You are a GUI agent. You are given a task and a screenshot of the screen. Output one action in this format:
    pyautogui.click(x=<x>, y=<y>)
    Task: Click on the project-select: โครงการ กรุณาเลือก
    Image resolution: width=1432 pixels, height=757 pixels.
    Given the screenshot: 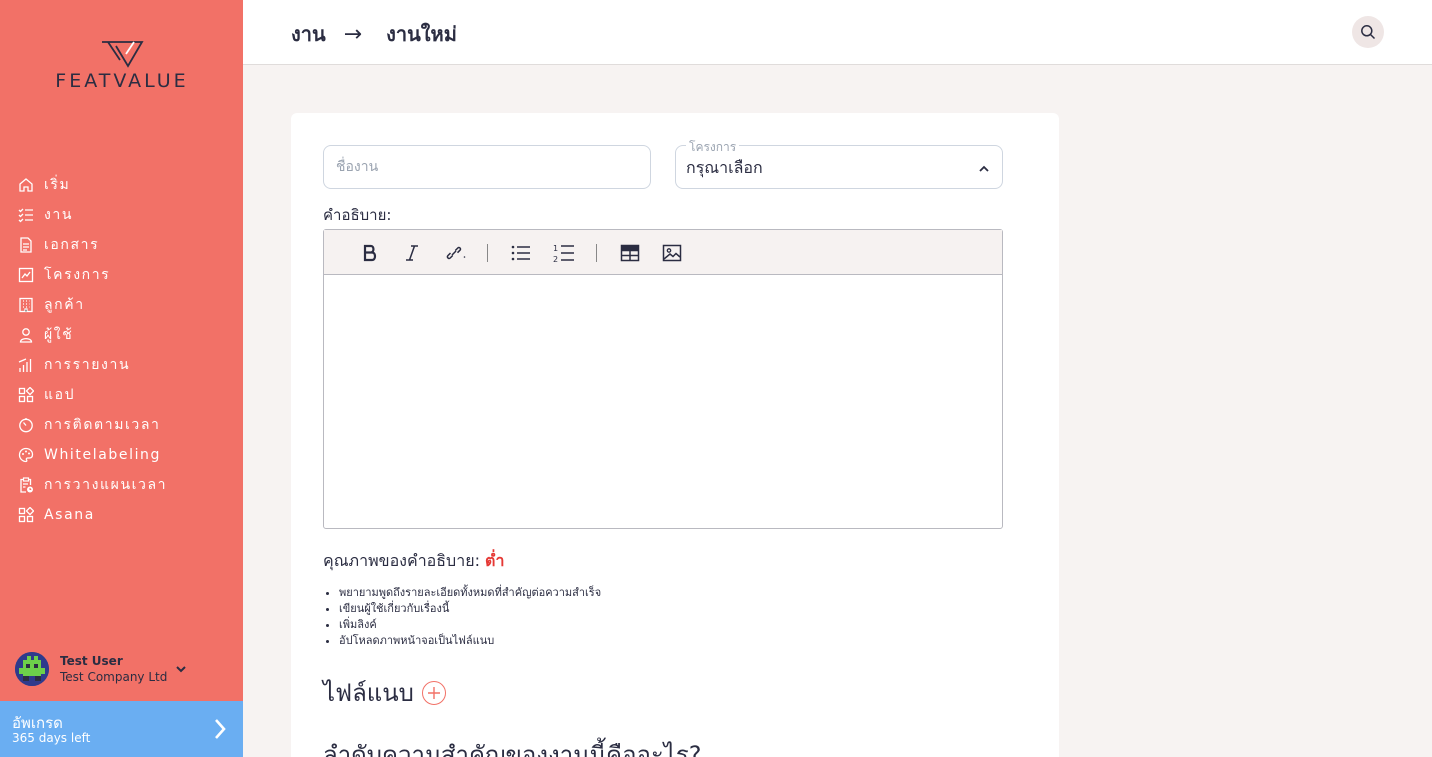 What is the action you would take?
    pyautogui.click(x=839, y=163)
    